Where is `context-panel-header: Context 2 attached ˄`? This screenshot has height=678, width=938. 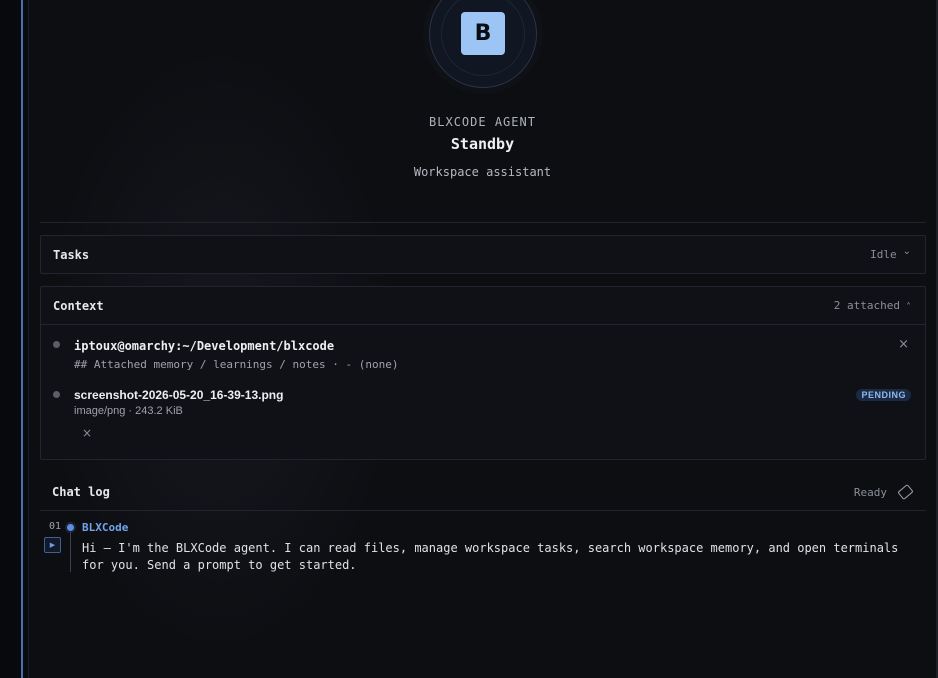 context-panel-header: Context 2 attached ˄ is located at coordinates (483, 306).